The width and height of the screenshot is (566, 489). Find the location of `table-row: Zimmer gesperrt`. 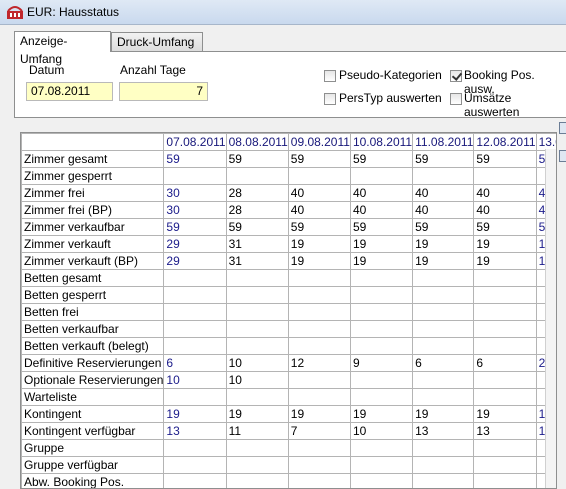

table-row: Zimmer gesperrt is located at coordinates (288, 176).